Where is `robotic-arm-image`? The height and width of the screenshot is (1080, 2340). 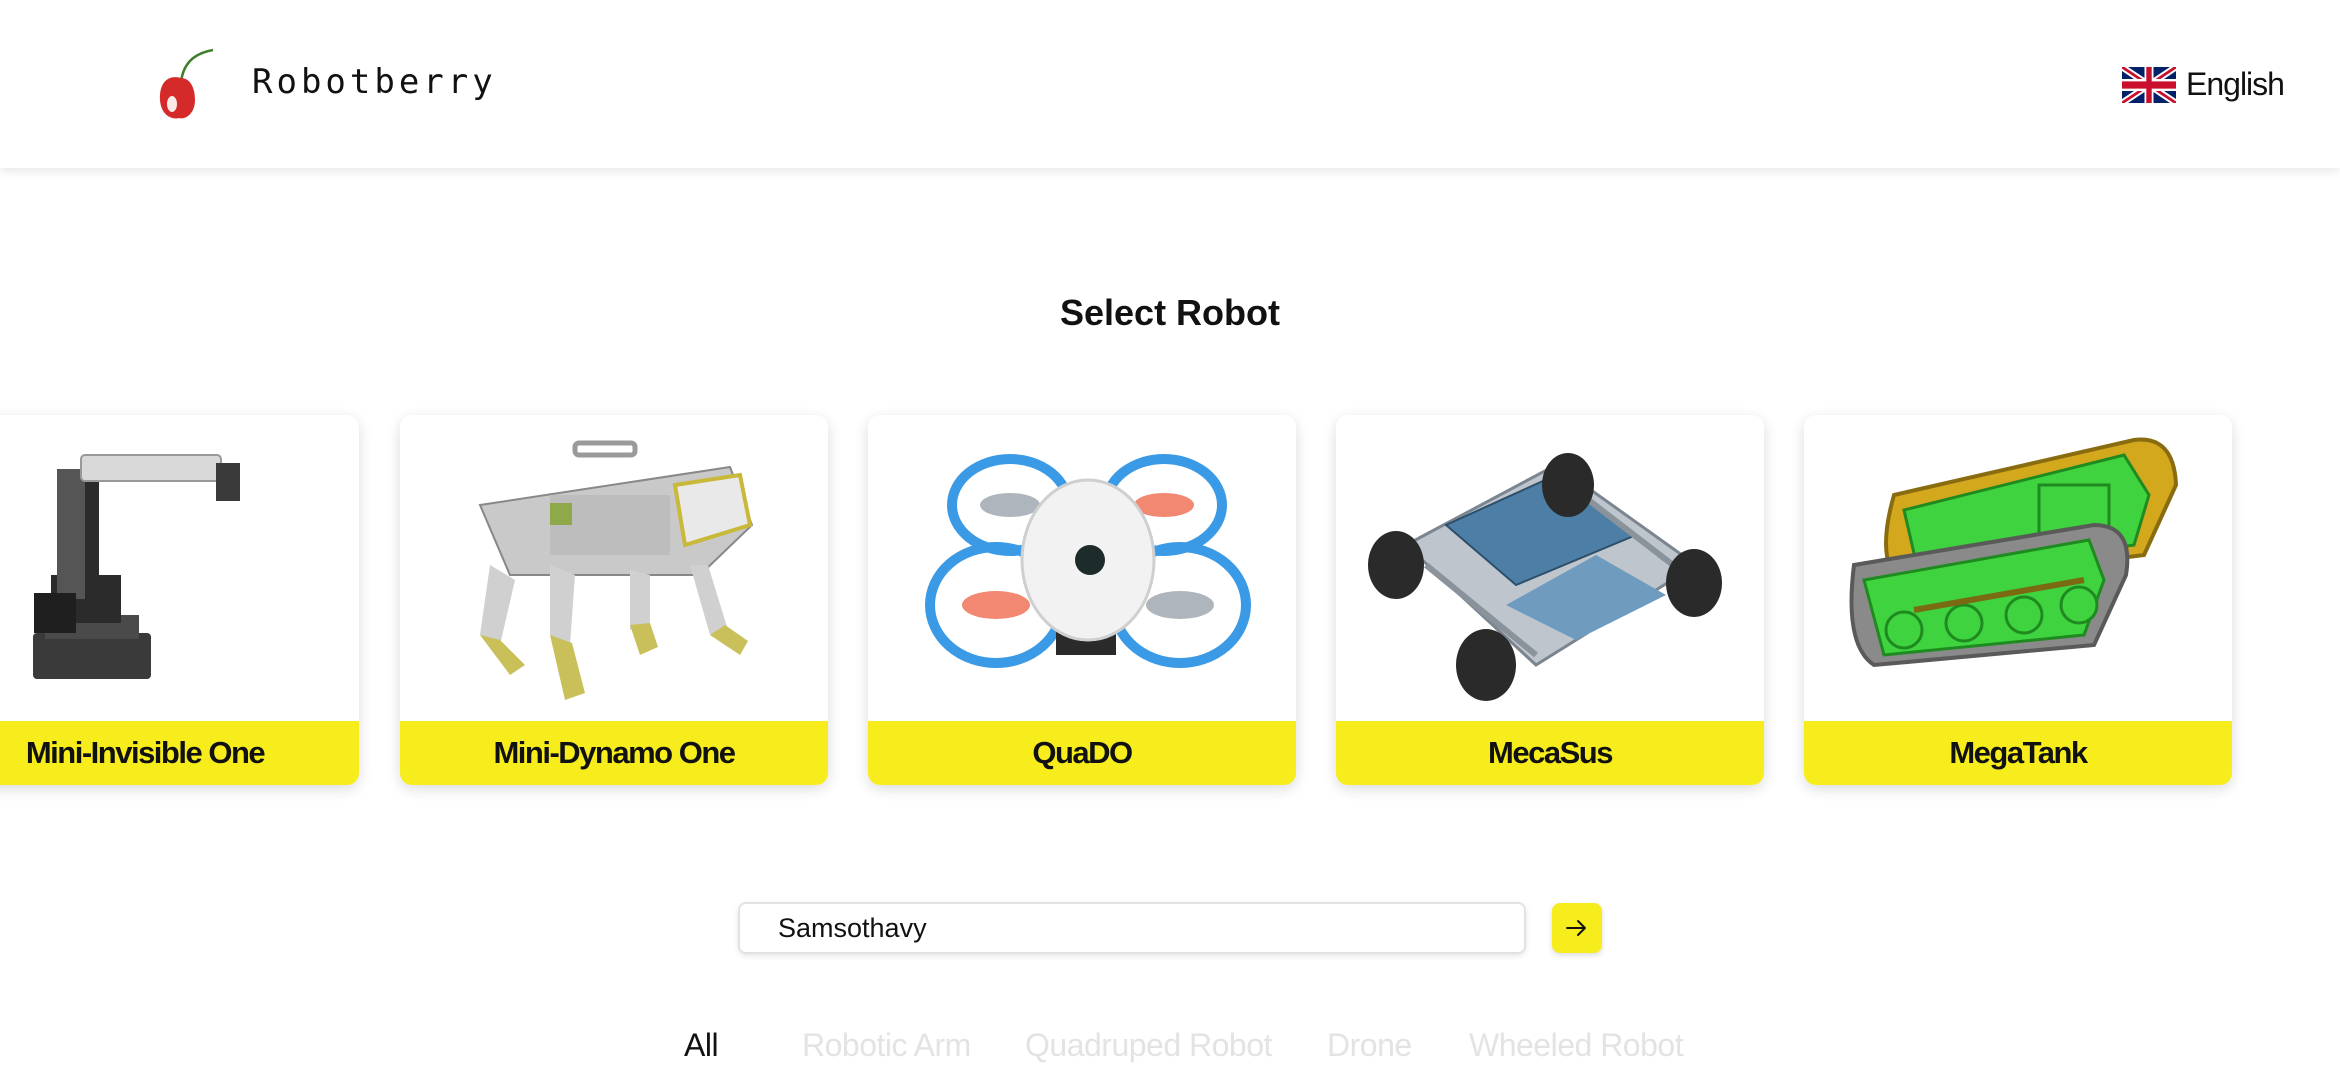
robotic-arm-image is located at coordinates (136, 566).